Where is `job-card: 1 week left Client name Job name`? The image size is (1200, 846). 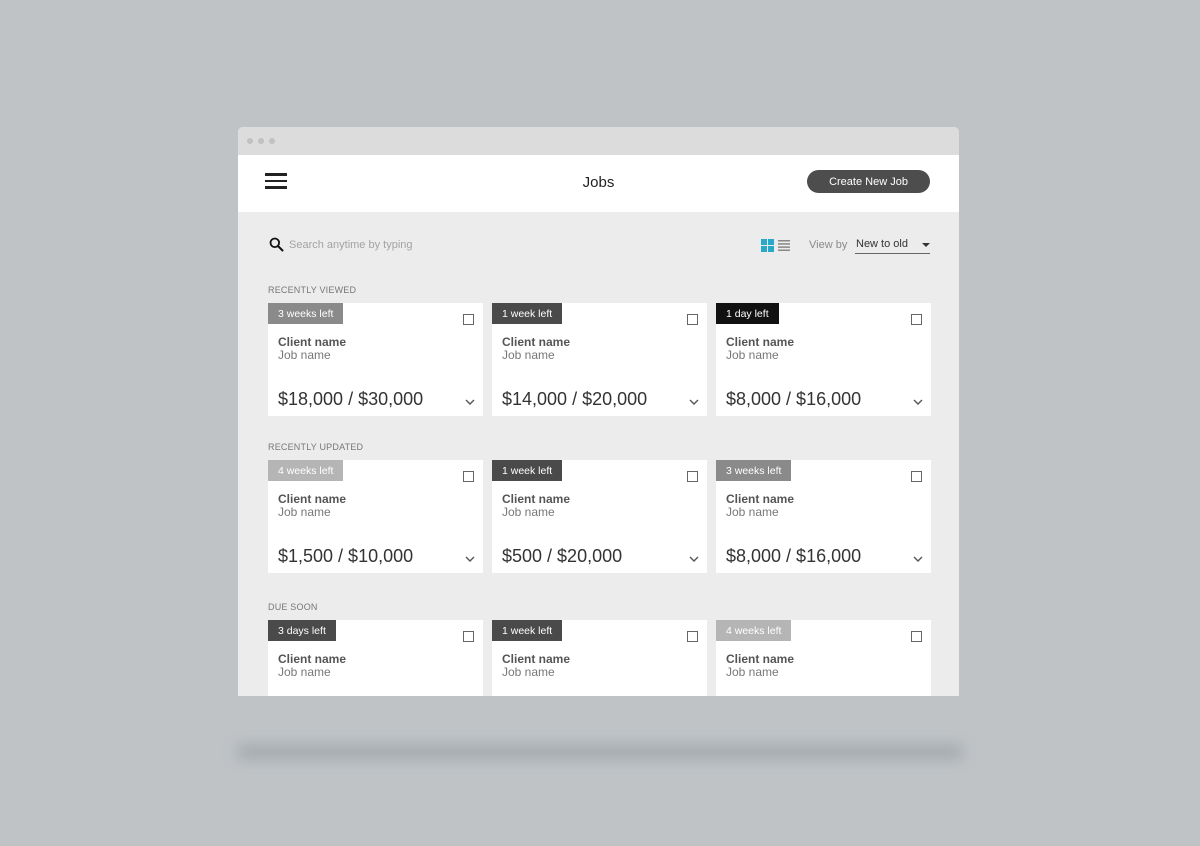 job-card: 1 week left Client name Job name is located at coordinates (599, 658).